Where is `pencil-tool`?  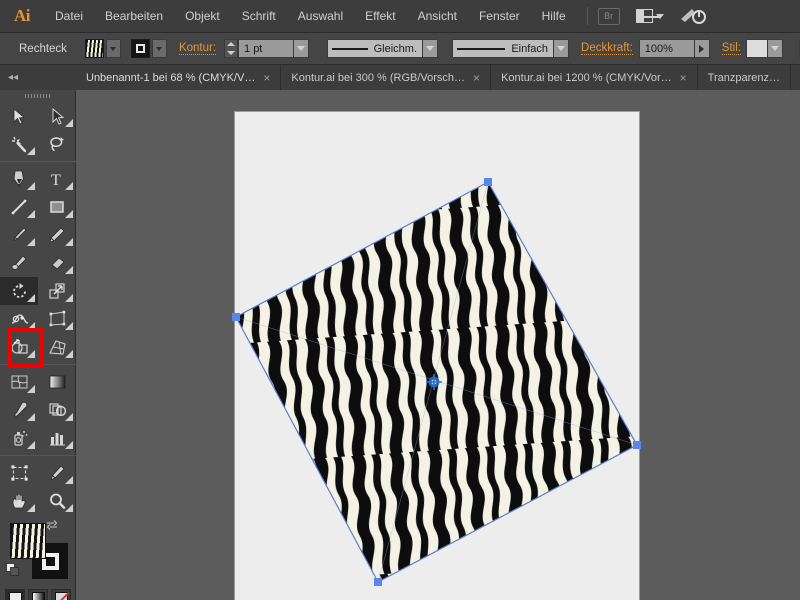 pencil-tool is located at coordinates (57, 235).